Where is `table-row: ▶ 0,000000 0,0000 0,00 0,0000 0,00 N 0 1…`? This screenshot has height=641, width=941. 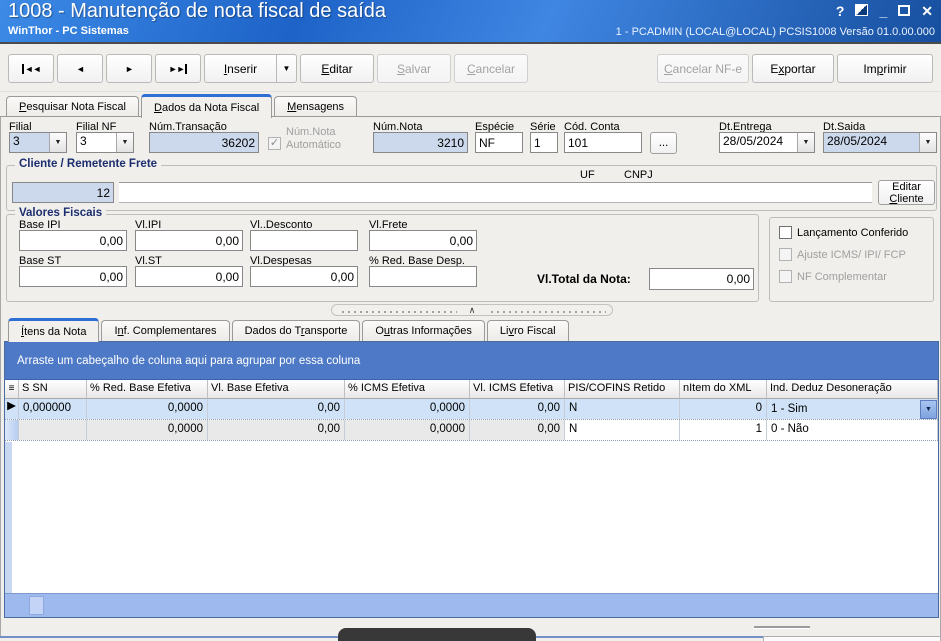
table-row: ▶ 0,000000 0,0000 0,00 0,0000 0,00 N 0 1… is located at coordinates (471, 409).